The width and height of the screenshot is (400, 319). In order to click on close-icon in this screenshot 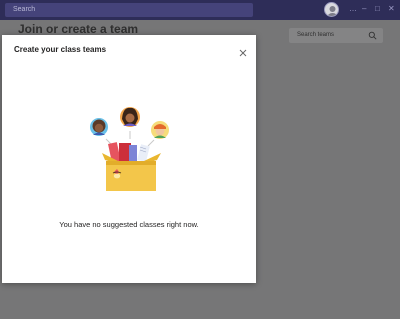, I will do `click(243, 53)`.